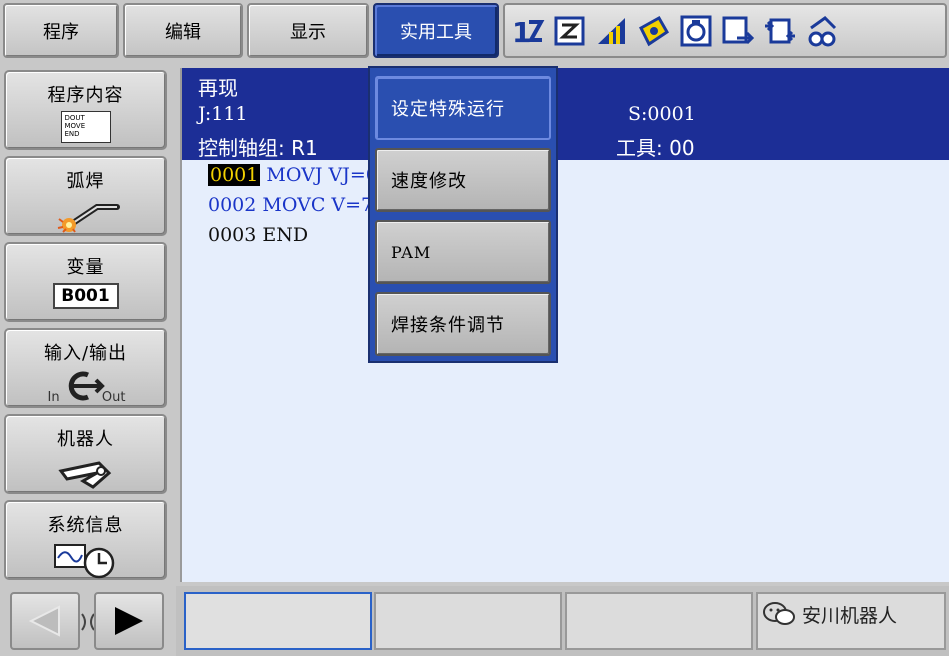 This screenshot has height=656, width=949. What do you see at coordinates (85, 620) in the screenshot?
I see `page-navigation` at bounding box center [85, 620].